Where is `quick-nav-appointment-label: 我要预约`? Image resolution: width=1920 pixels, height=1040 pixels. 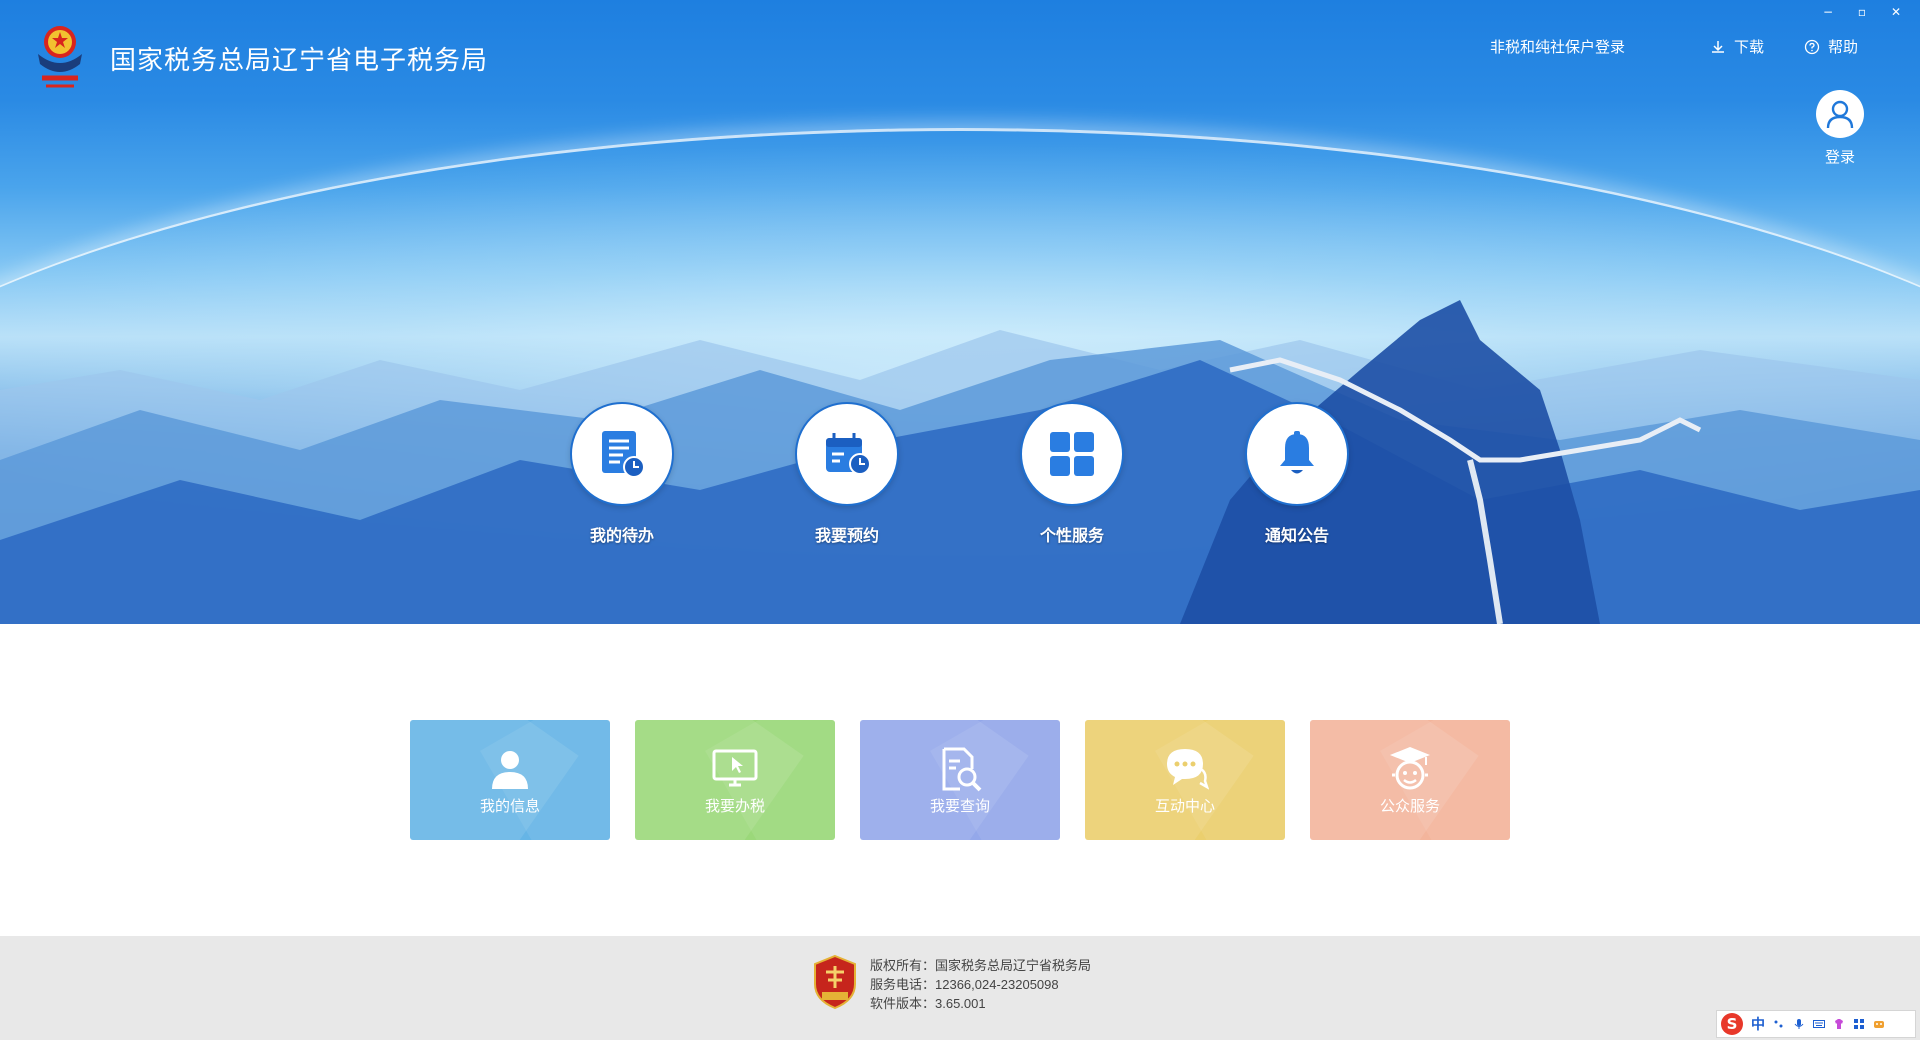 quick-nav-appointment-label: 我要预约 is located at coordinates (846, 536).